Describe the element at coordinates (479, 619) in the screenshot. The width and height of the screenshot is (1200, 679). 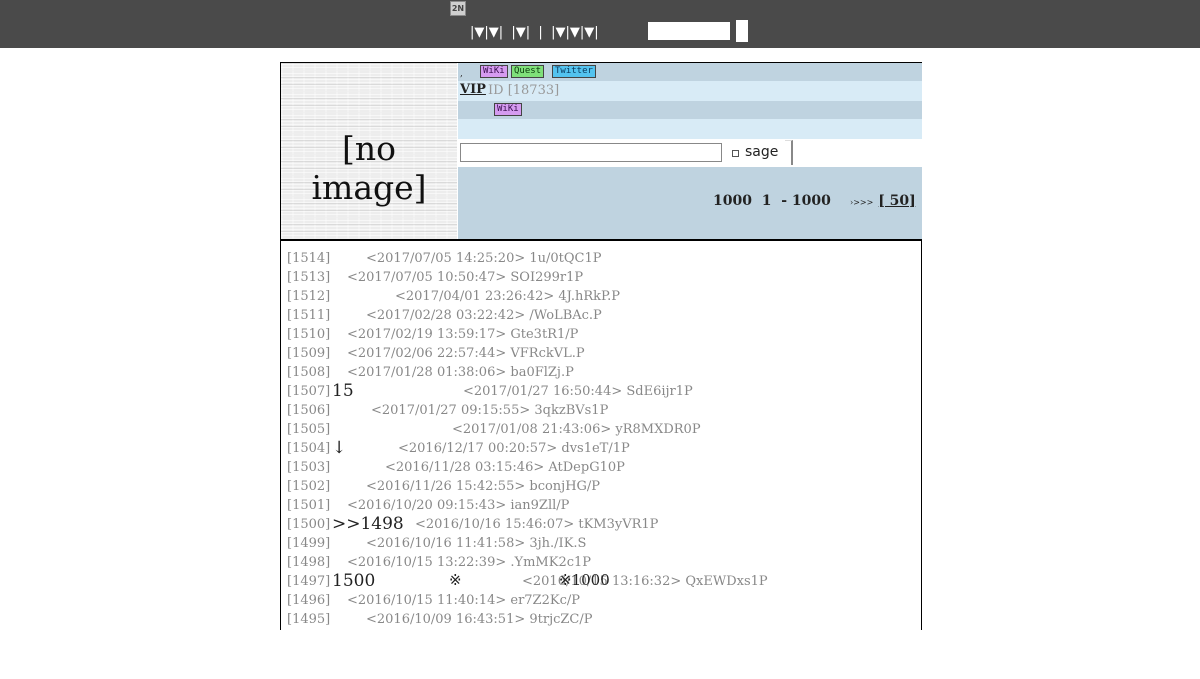
I see `post-meta: <2016/10/09 16:43:51> 9trjcZC/P` at that location.